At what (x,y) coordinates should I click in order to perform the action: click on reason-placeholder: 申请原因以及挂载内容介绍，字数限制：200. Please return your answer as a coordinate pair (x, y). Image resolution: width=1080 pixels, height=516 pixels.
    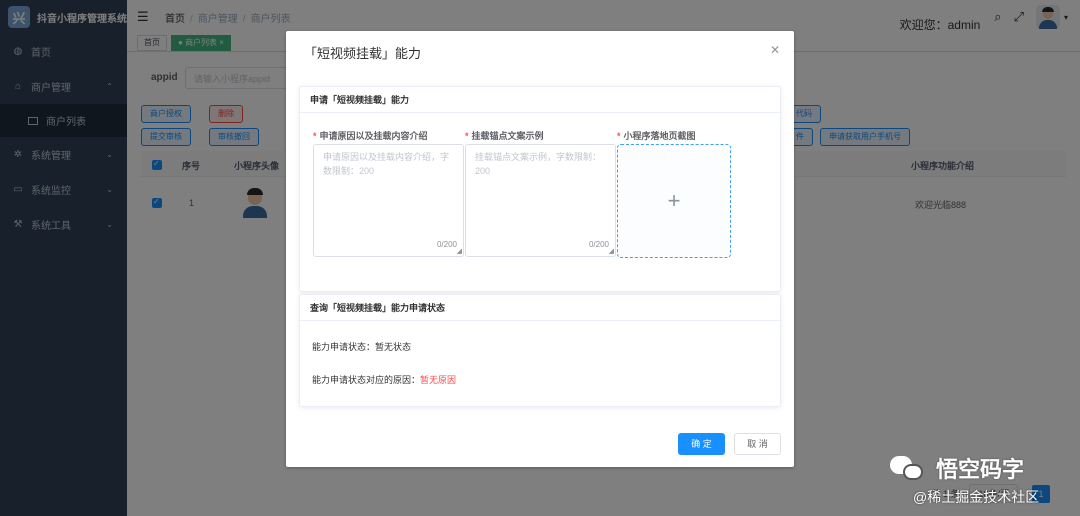
    Looking at the image, I should click on (386, 164).